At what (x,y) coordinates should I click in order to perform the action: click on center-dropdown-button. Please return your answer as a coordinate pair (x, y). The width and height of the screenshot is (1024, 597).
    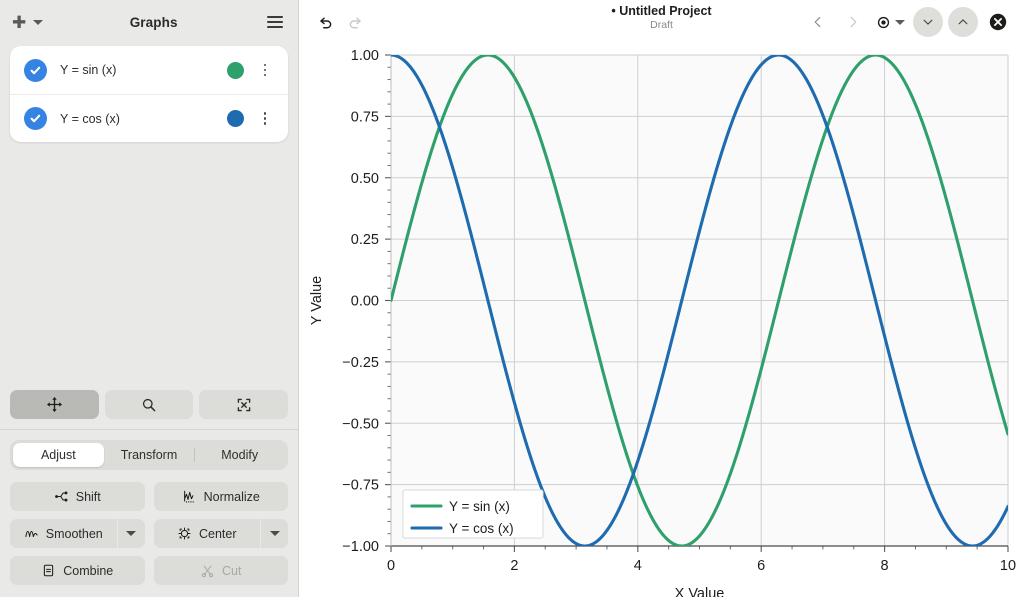
    Looking at the image, I should click on (274, 533).